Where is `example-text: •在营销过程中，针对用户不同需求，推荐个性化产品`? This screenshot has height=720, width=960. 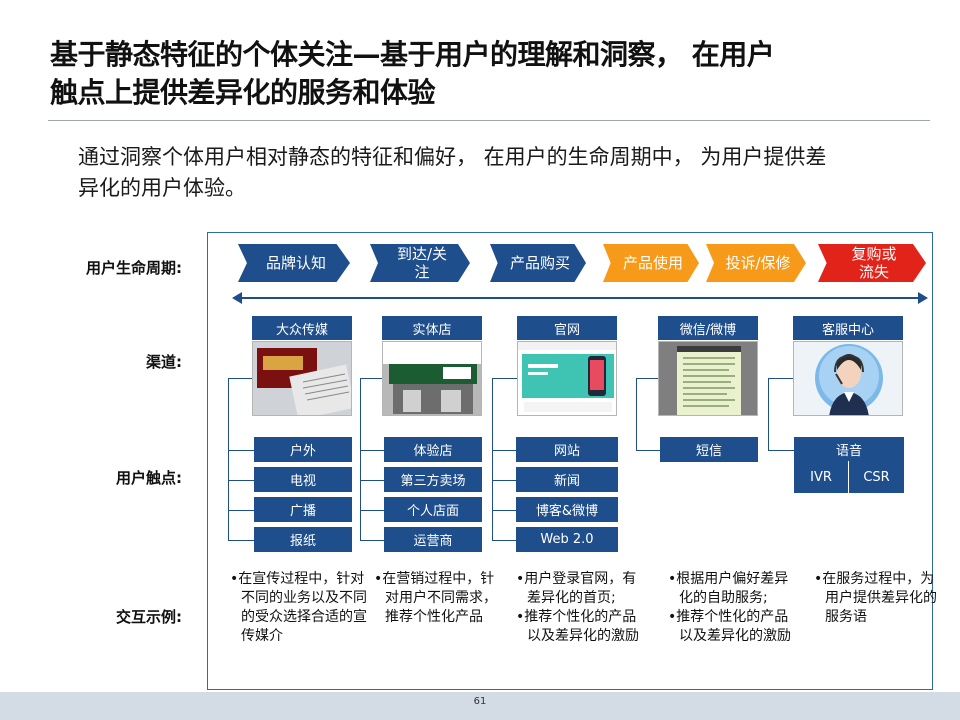 example-text: •在营销过程中，针对用户不同需求，推荐个性化产品 is located at coordinates (435, 598).